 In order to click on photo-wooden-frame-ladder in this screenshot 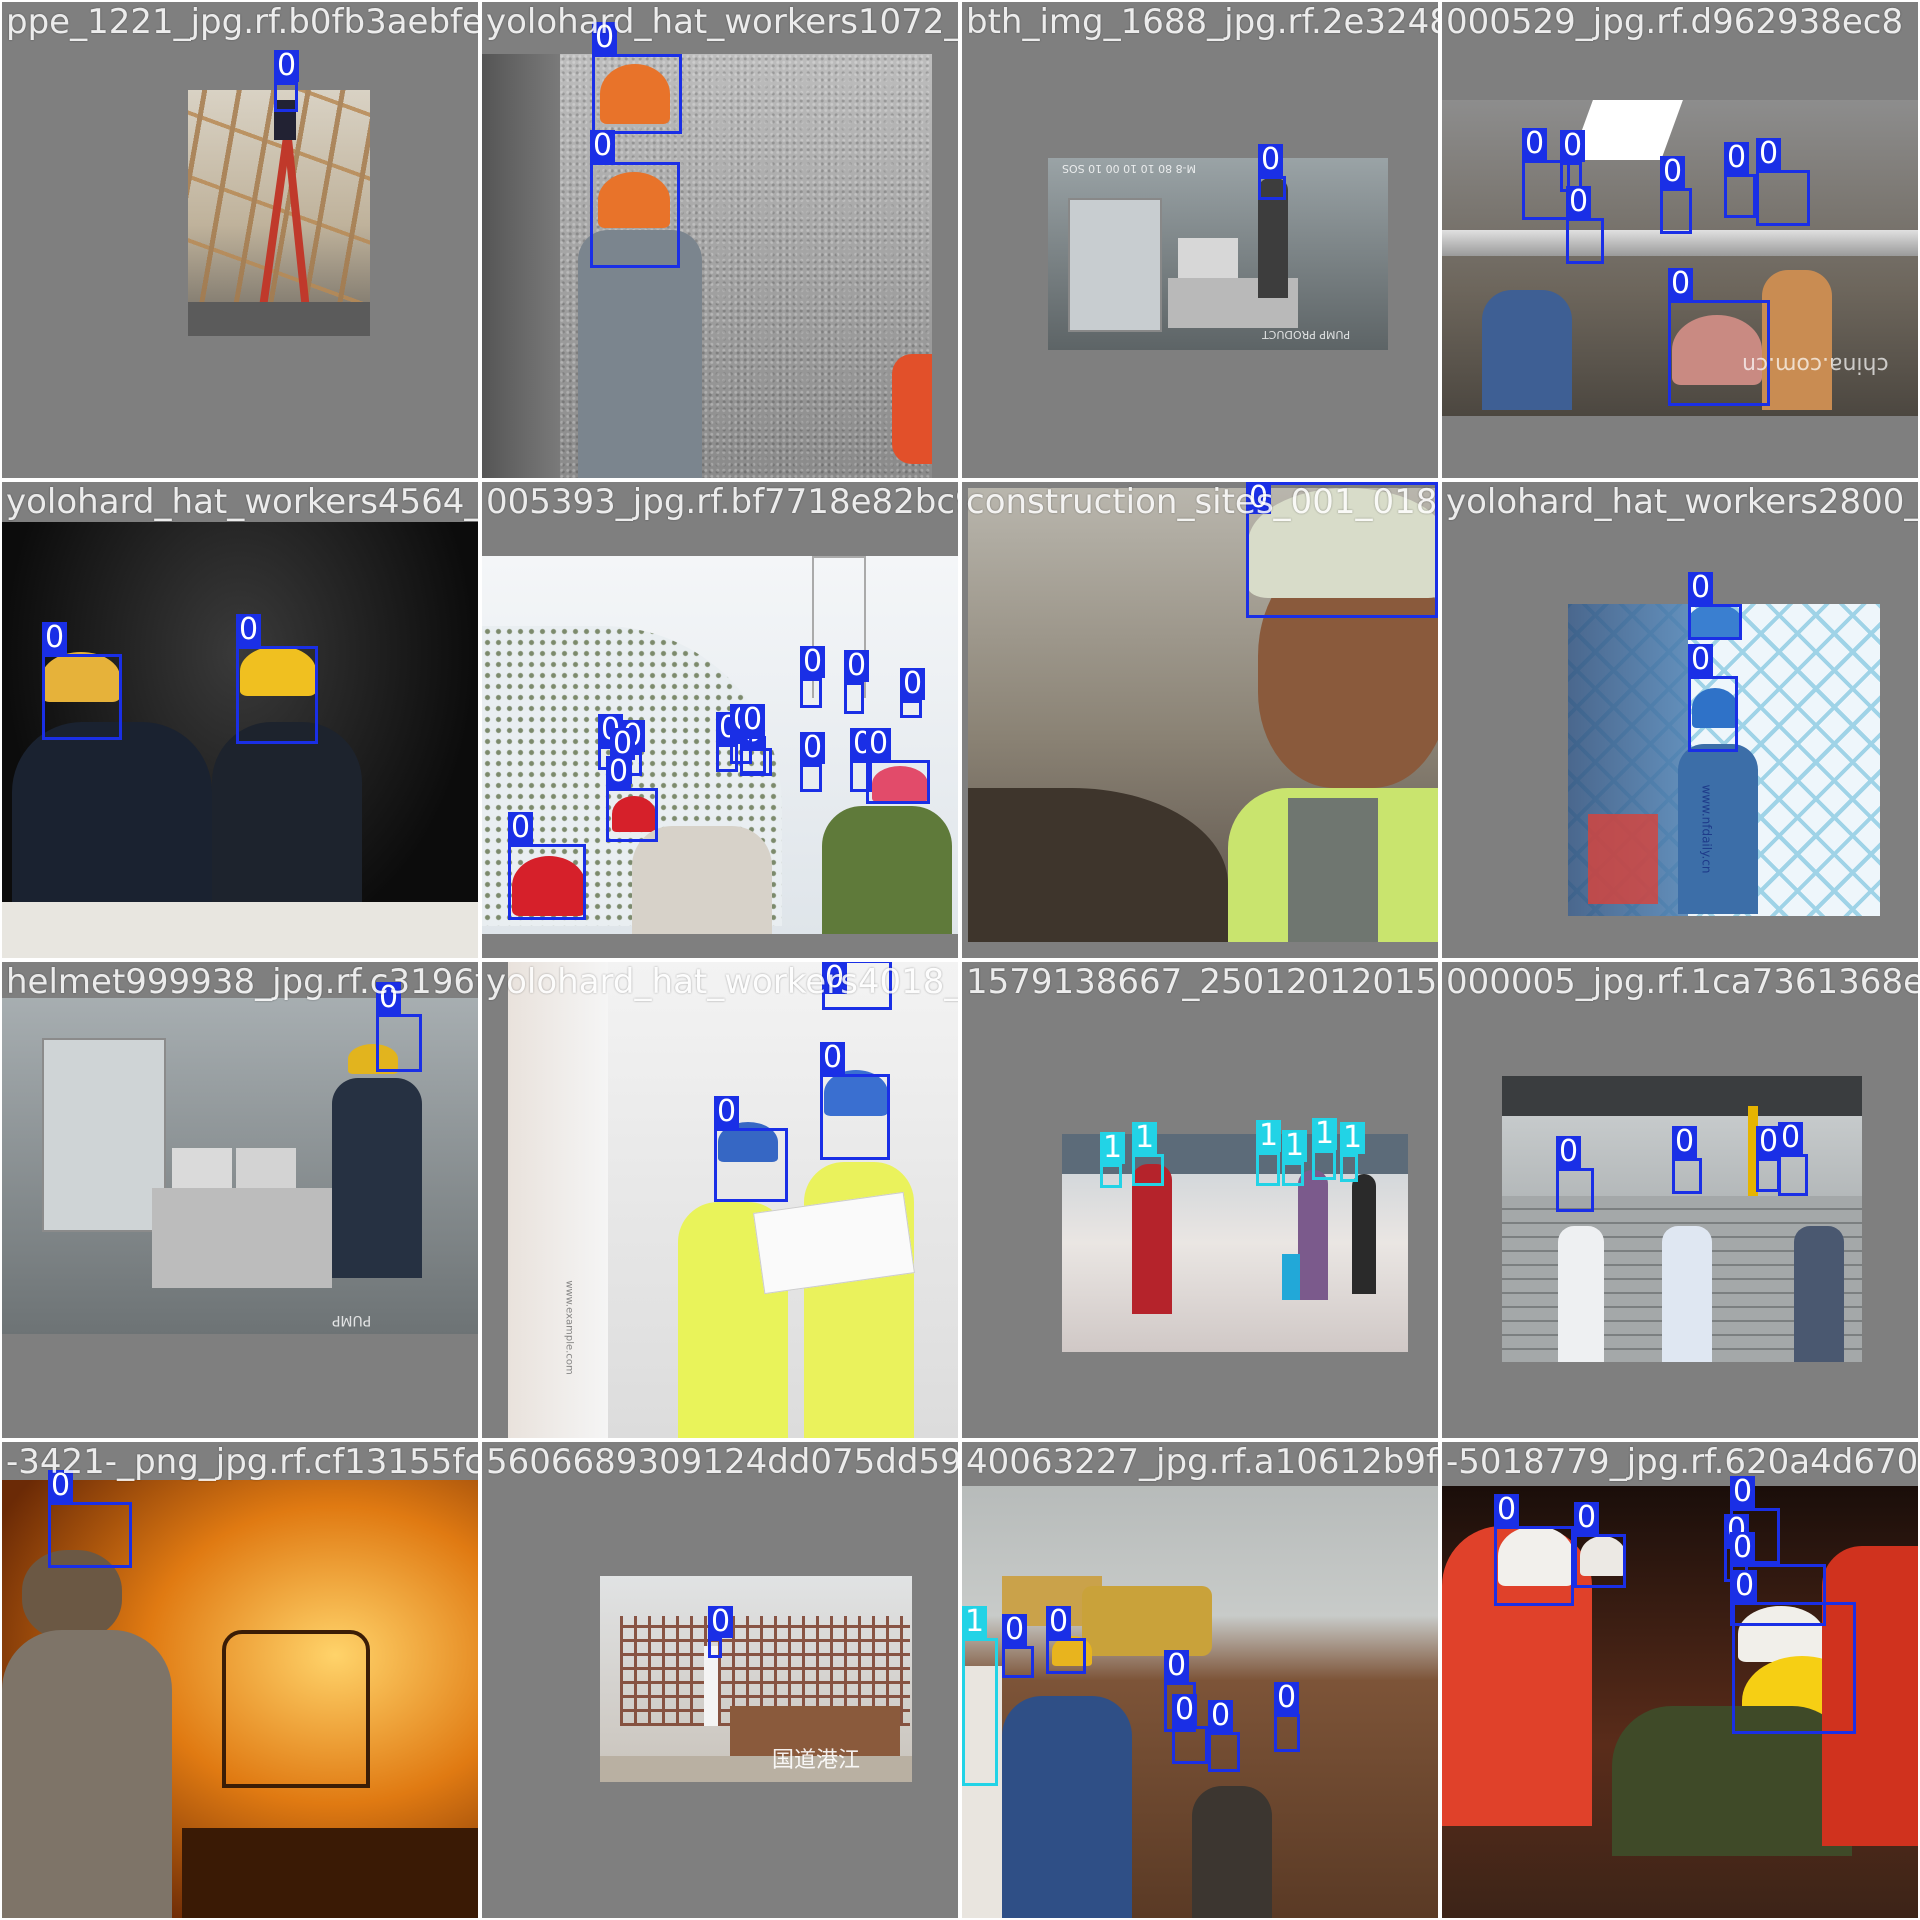, I will do `click(279, 213)`.